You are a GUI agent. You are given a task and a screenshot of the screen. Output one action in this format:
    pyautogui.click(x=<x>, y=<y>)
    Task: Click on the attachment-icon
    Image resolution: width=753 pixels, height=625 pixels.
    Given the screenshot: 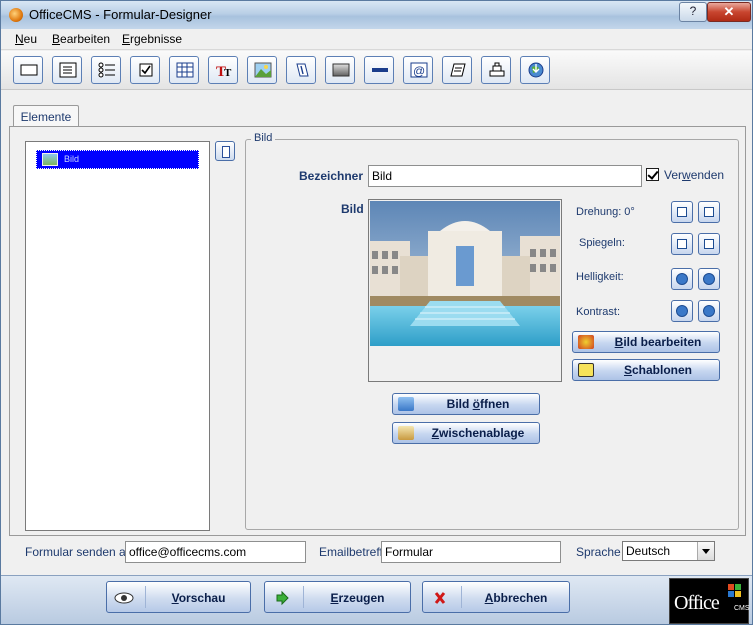 What is the action you would take?
    pyautogui.click(x=302, y=70)
    